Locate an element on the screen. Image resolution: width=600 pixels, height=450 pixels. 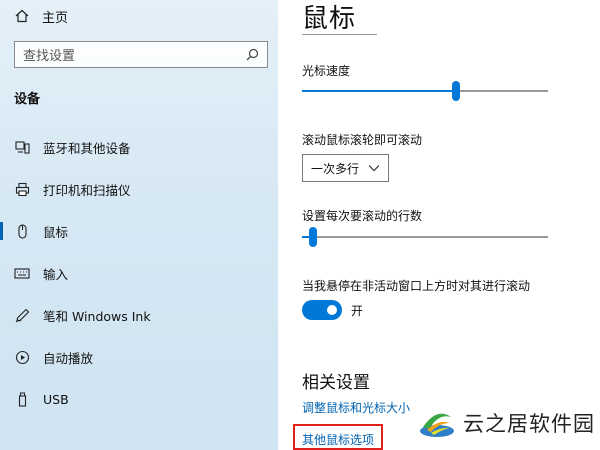
sidebar-item-label: USB is located at coordinates (56, 399).